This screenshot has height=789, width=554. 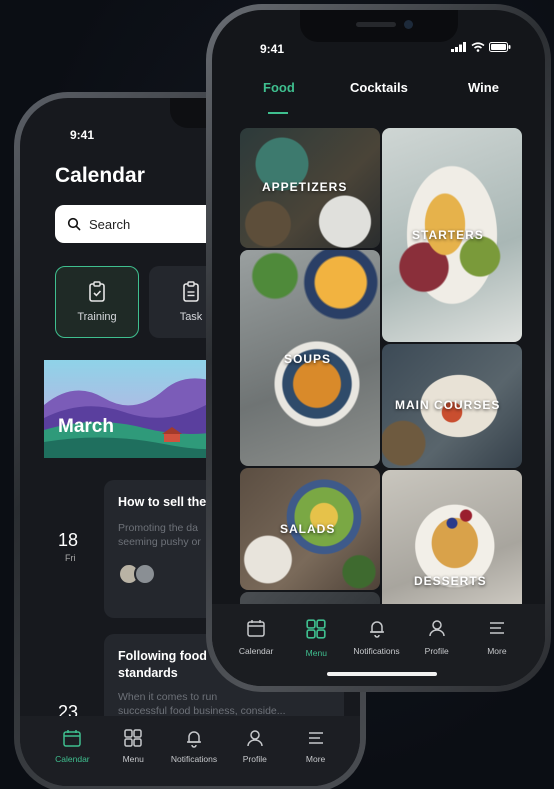 I want to click on page-title: Calendar, so click(x=100, y=175).